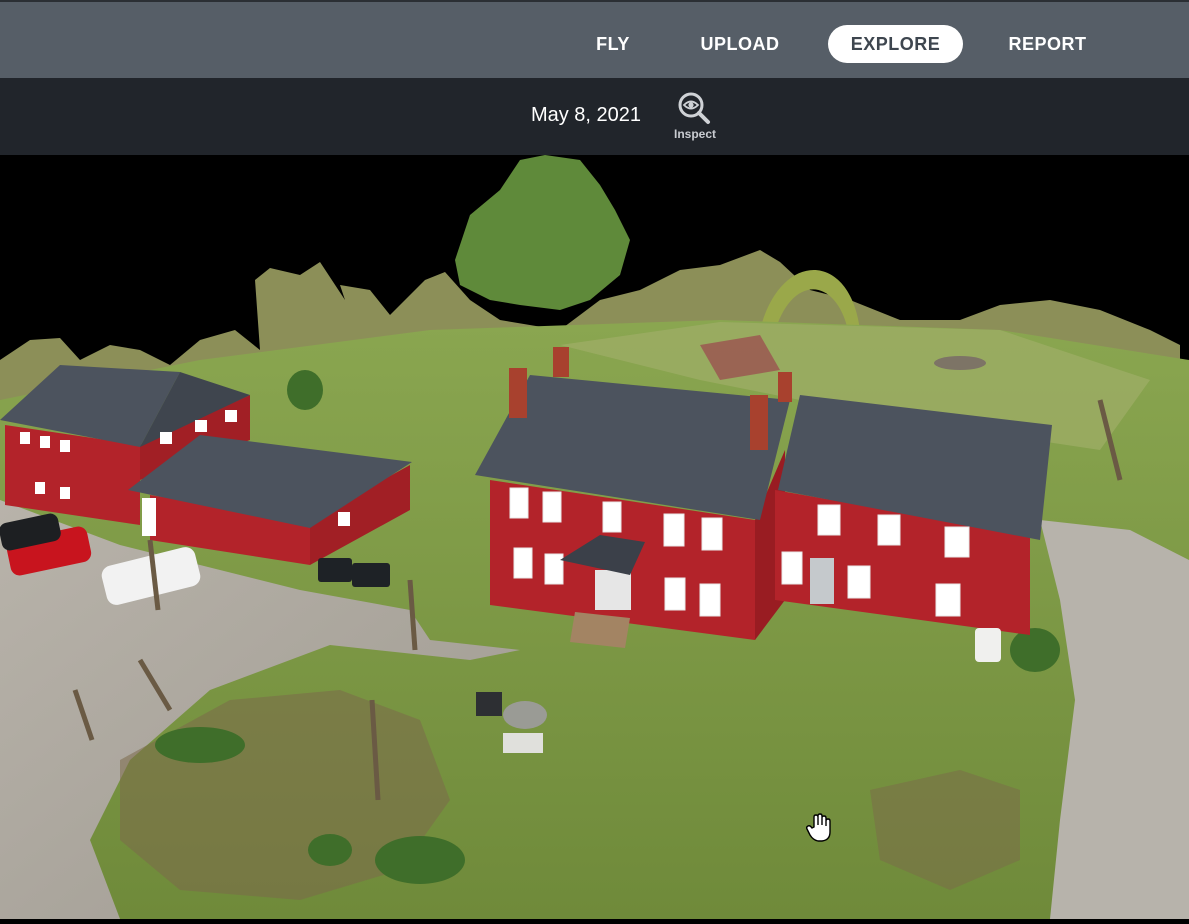  I want to click on nav-fly: FLY, so click(613, 44).